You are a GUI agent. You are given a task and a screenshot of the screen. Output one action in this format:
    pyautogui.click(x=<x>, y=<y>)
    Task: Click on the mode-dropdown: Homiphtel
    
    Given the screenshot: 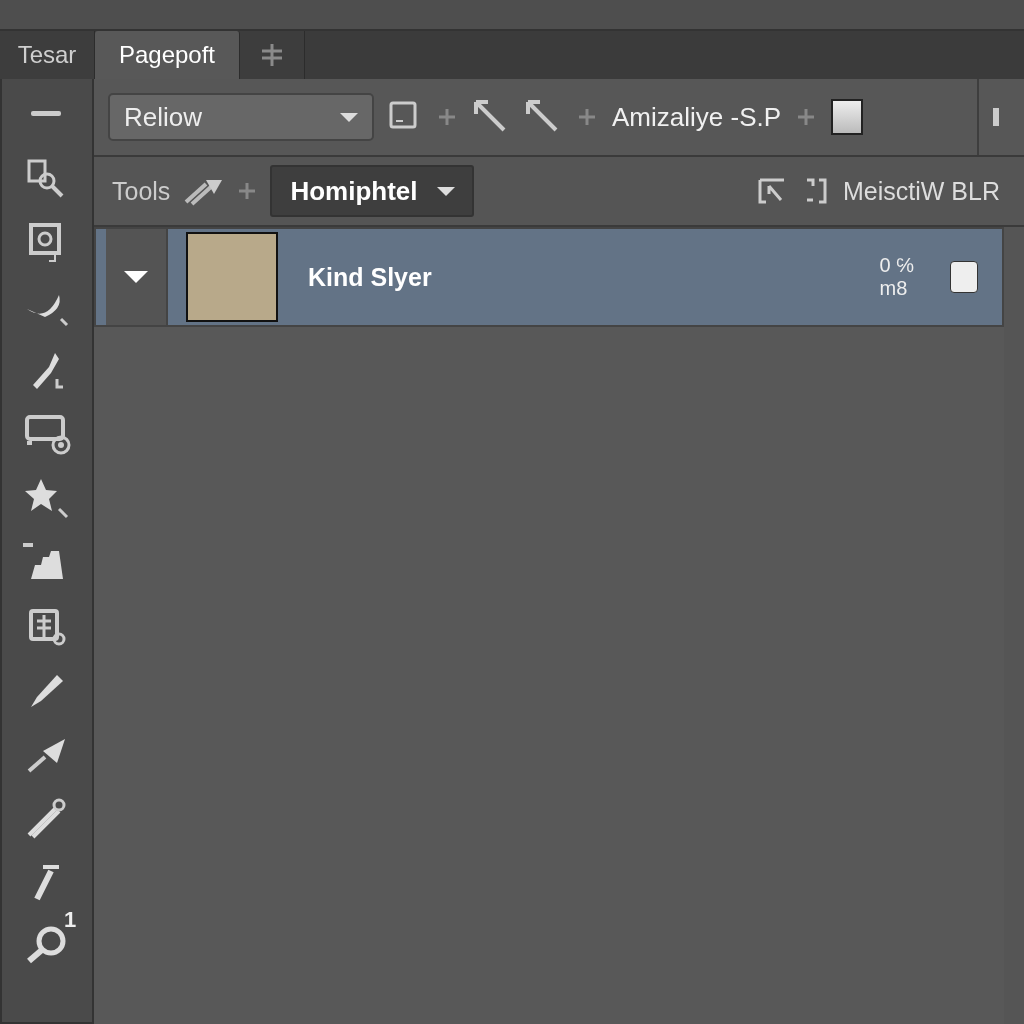 What is the action you would take?
    pyautogui.click(x=372, y=191)
    